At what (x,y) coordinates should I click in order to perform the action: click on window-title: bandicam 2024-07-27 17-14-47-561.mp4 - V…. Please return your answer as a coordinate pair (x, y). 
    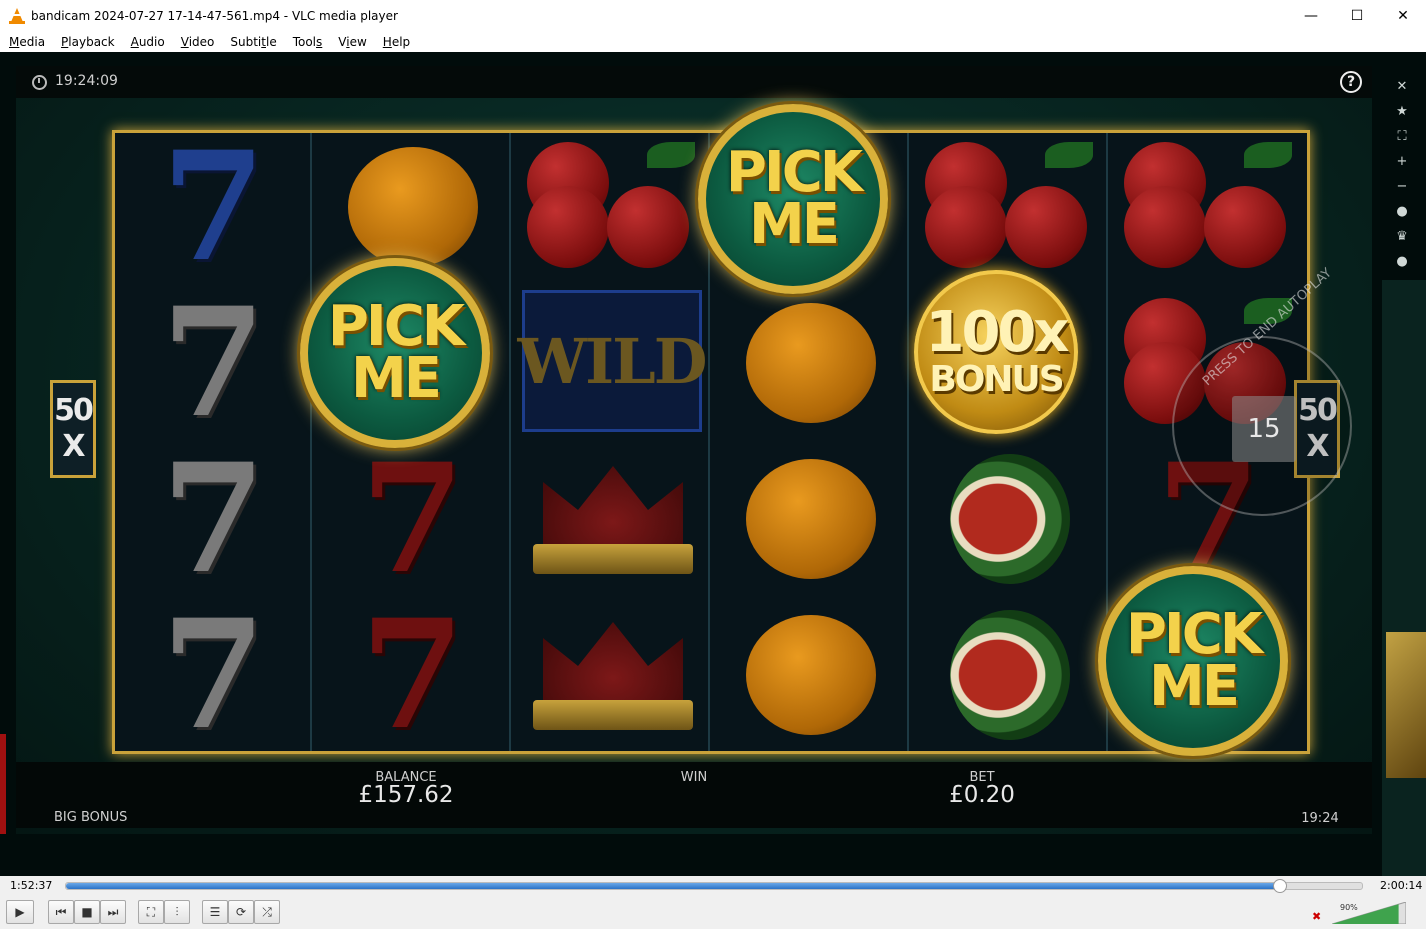
    Looking at the image, I should click on (214, 15).